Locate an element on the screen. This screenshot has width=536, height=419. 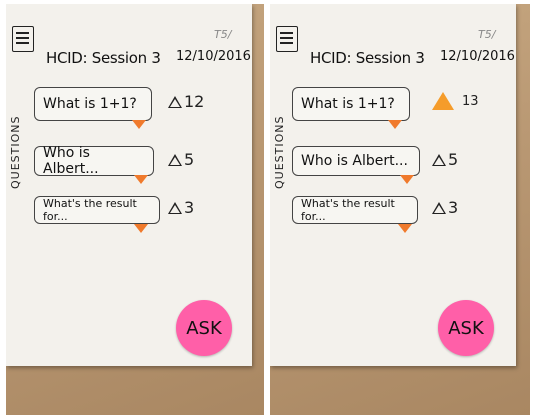
upvote-control-1: 12 is located at coordinates (186, 101).